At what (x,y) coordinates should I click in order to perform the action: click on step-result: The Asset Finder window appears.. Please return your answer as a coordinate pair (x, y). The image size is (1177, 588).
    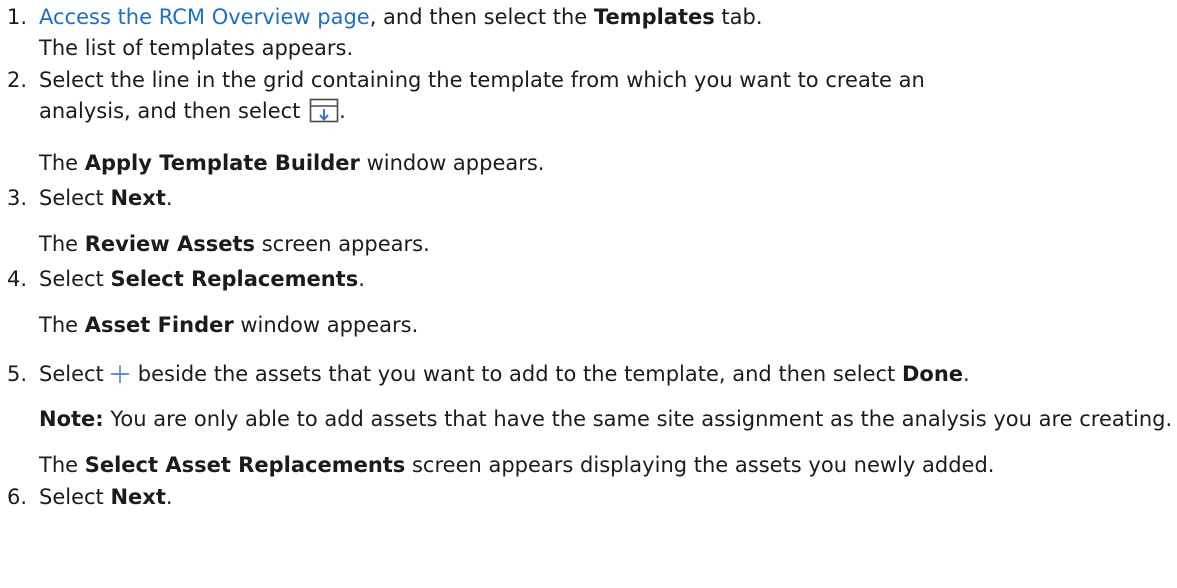
    Looking at the image, I should click on (606, 325).